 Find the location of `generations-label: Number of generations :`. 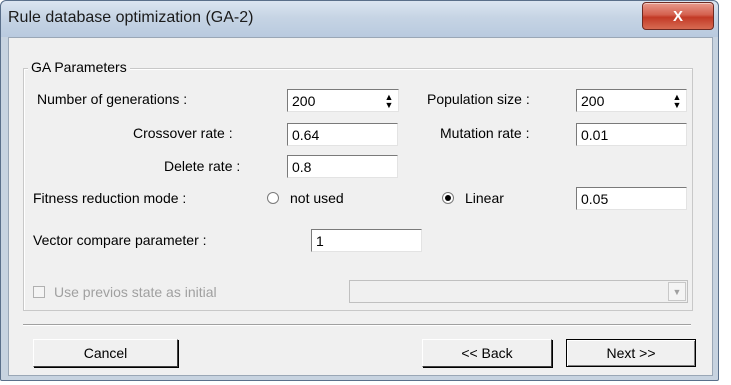

generations-label: Number of generations : is located at coordinates (112, 99).